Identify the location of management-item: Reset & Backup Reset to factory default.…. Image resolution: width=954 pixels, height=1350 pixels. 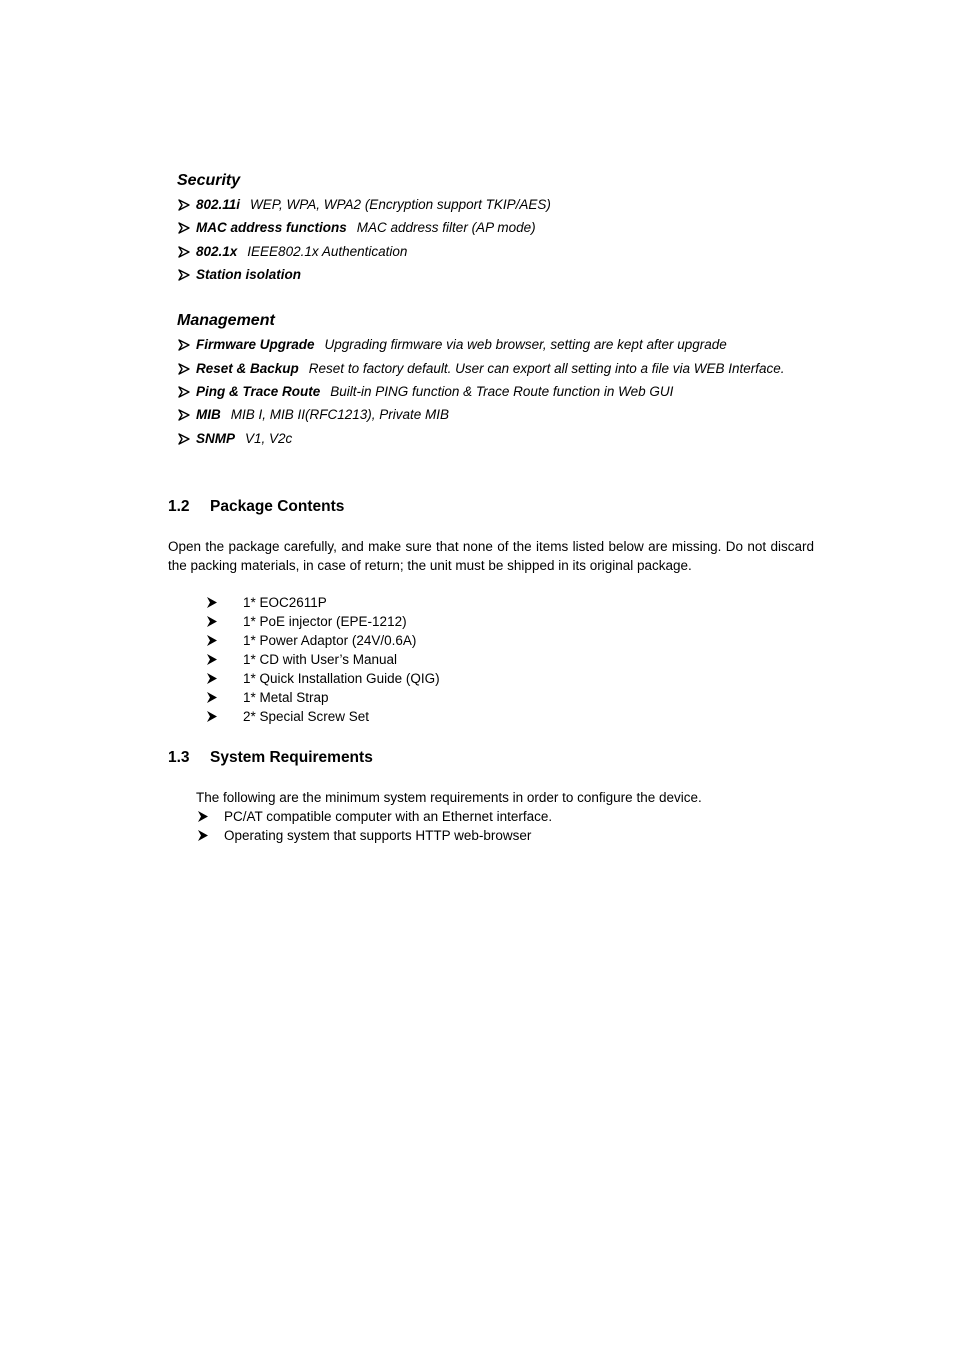
(481, 368).